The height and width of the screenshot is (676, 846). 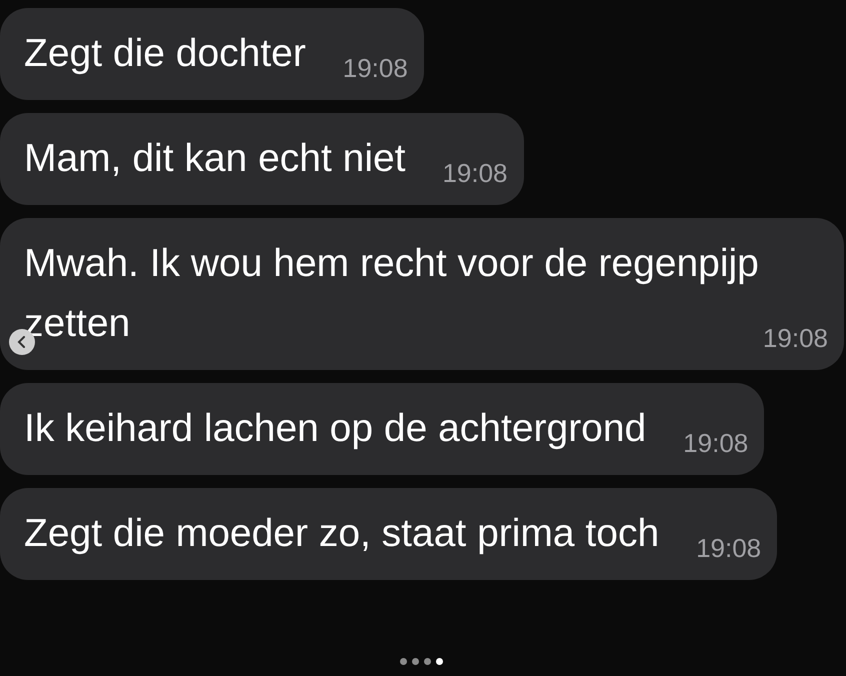 What do you see at coordinates (165, 53) in the screenshot?
I see `message-text: Zegt die dochter` at bounding box center [165, 53].